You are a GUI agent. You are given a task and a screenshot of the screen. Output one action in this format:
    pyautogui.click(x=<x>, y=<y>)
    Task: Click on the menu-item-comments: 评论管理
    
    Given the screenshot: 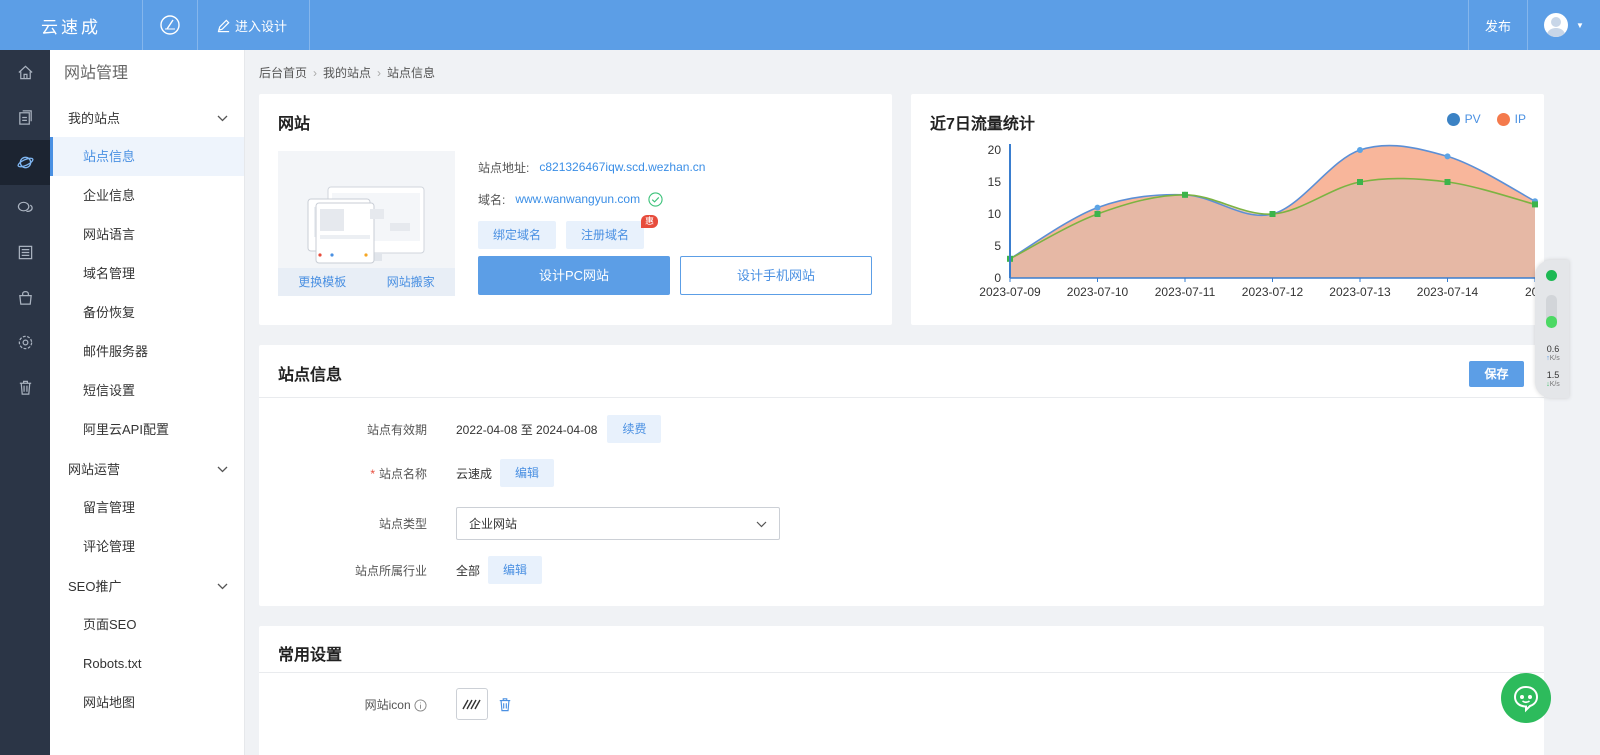 What is the action you would take?
    pyautogui.click(x=147, y=546)
    